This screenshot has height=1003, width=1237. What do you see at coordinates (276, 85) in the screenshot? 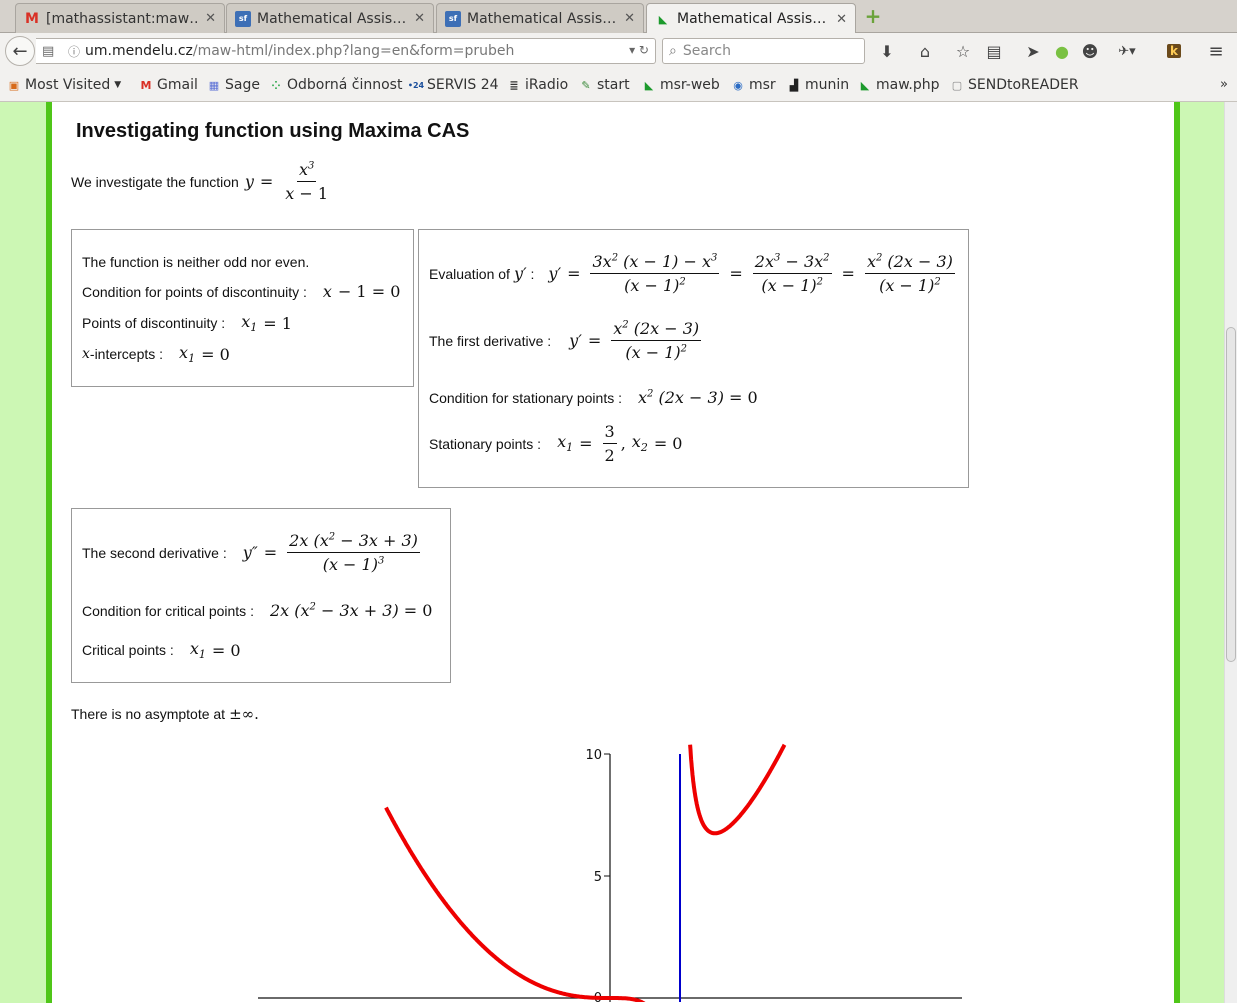
I see `dots-icon: ⁘` at bounding box center [276, 85].